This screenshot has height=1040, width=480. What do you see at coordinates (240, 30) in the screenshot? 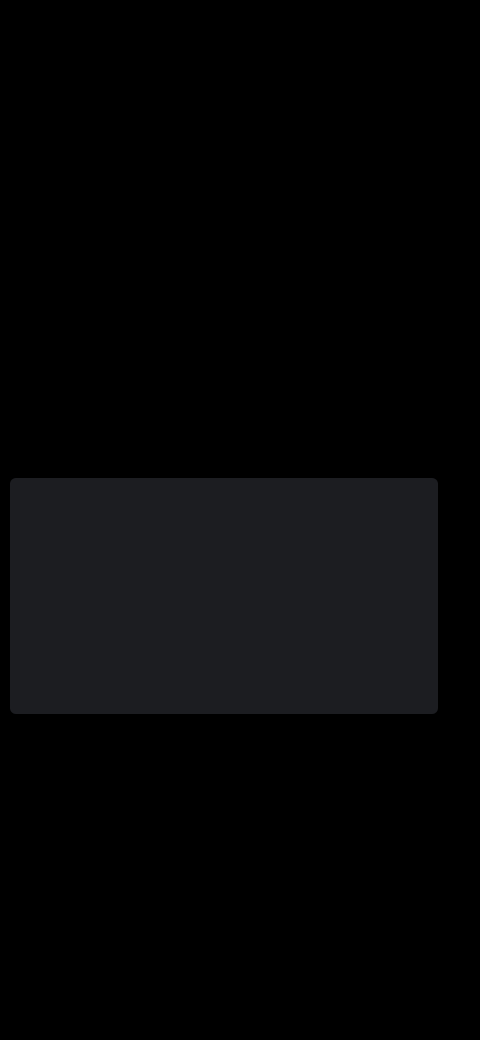
I see `status-bar` at bounding box center [240, 30].